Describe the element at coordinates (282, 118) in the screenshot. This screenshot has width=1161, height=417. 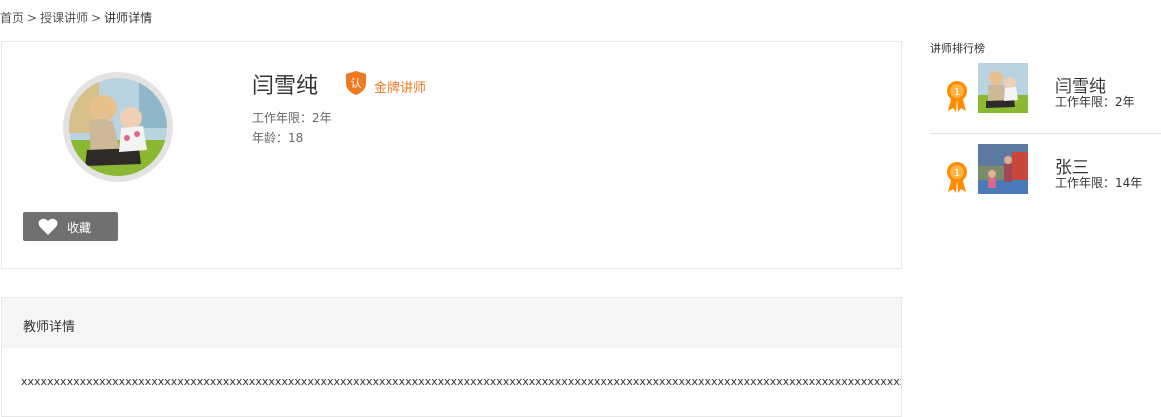
I see `work-years-label: 工作年限：` at that location.